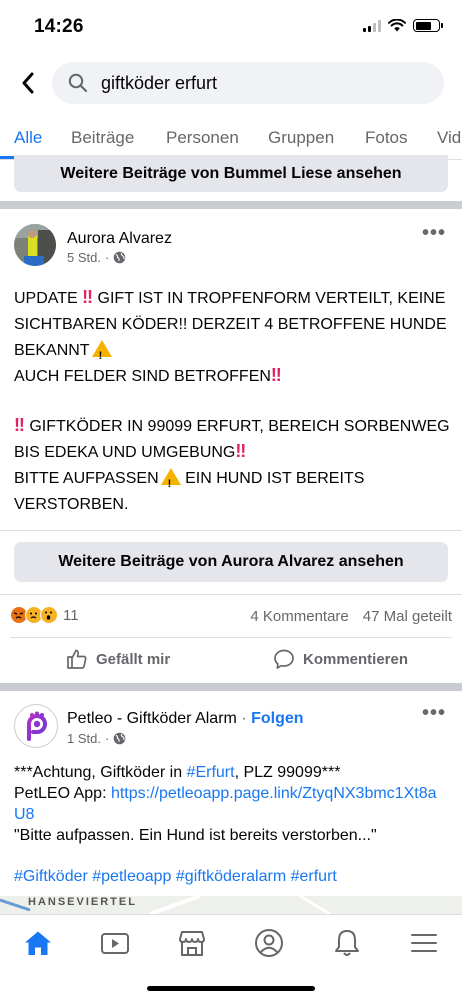  I want to click on hashtag-erfurt-link: #Erfurt, so click(211, 772).